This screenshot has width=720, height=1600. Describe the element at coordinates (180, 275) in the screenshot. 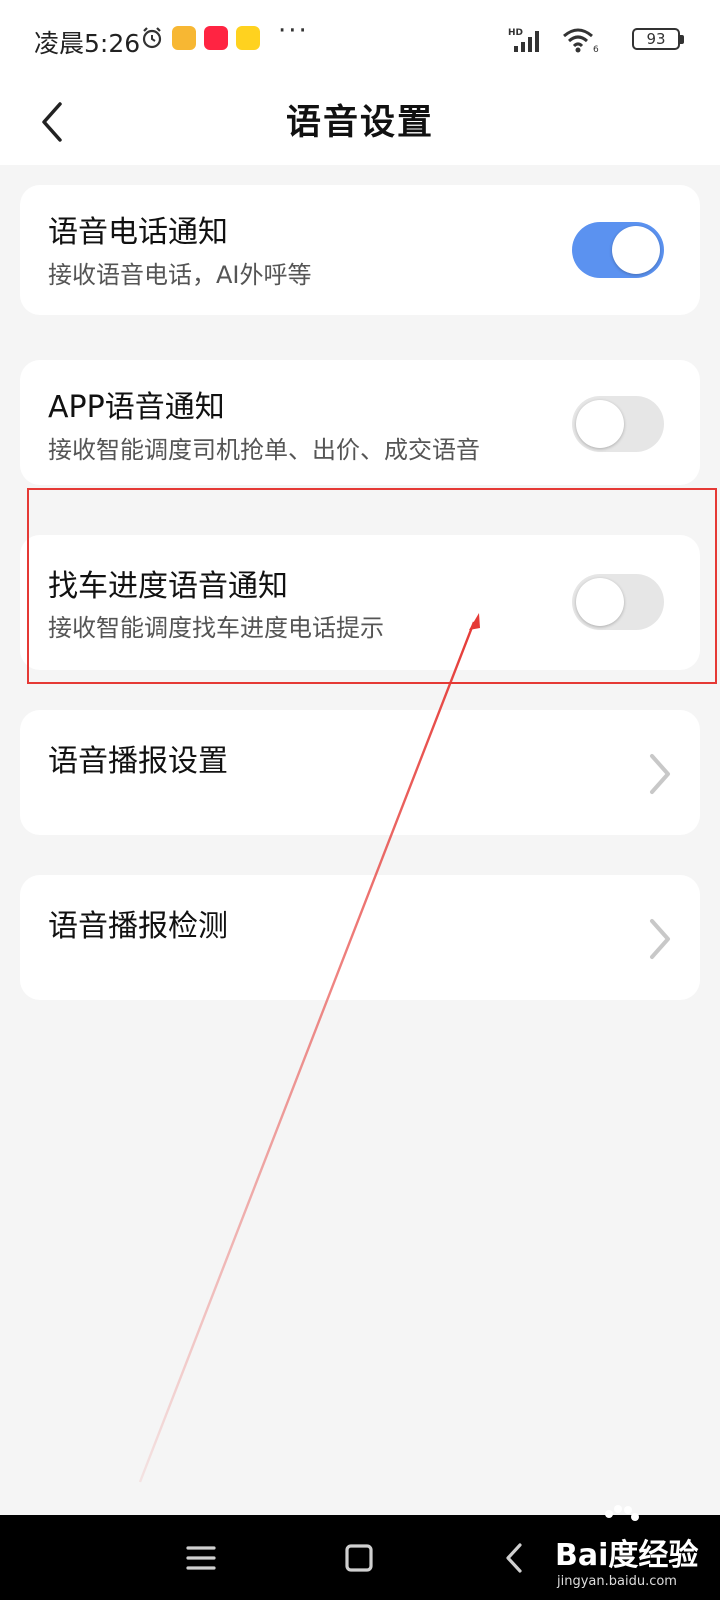

I see `setting-subtitle: 接收语音电话，AI外呼等` at that location.